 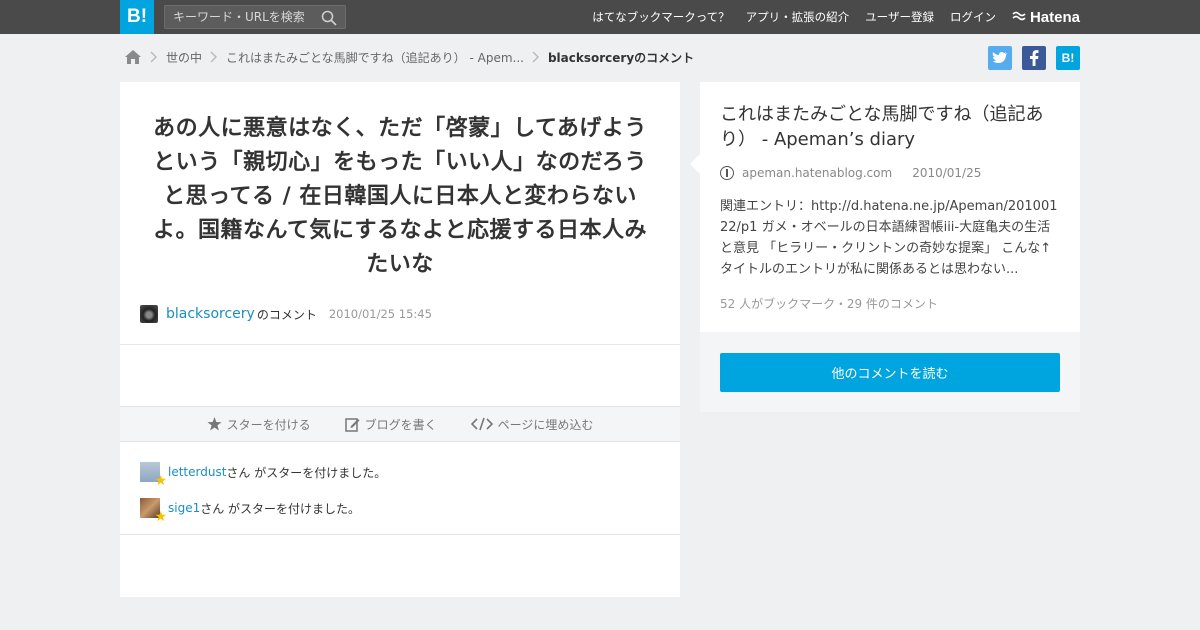 What do you see at coordinates (695, 164) in the screenshot?
I see `pointer-arrow` at bounding box center [695, 164].